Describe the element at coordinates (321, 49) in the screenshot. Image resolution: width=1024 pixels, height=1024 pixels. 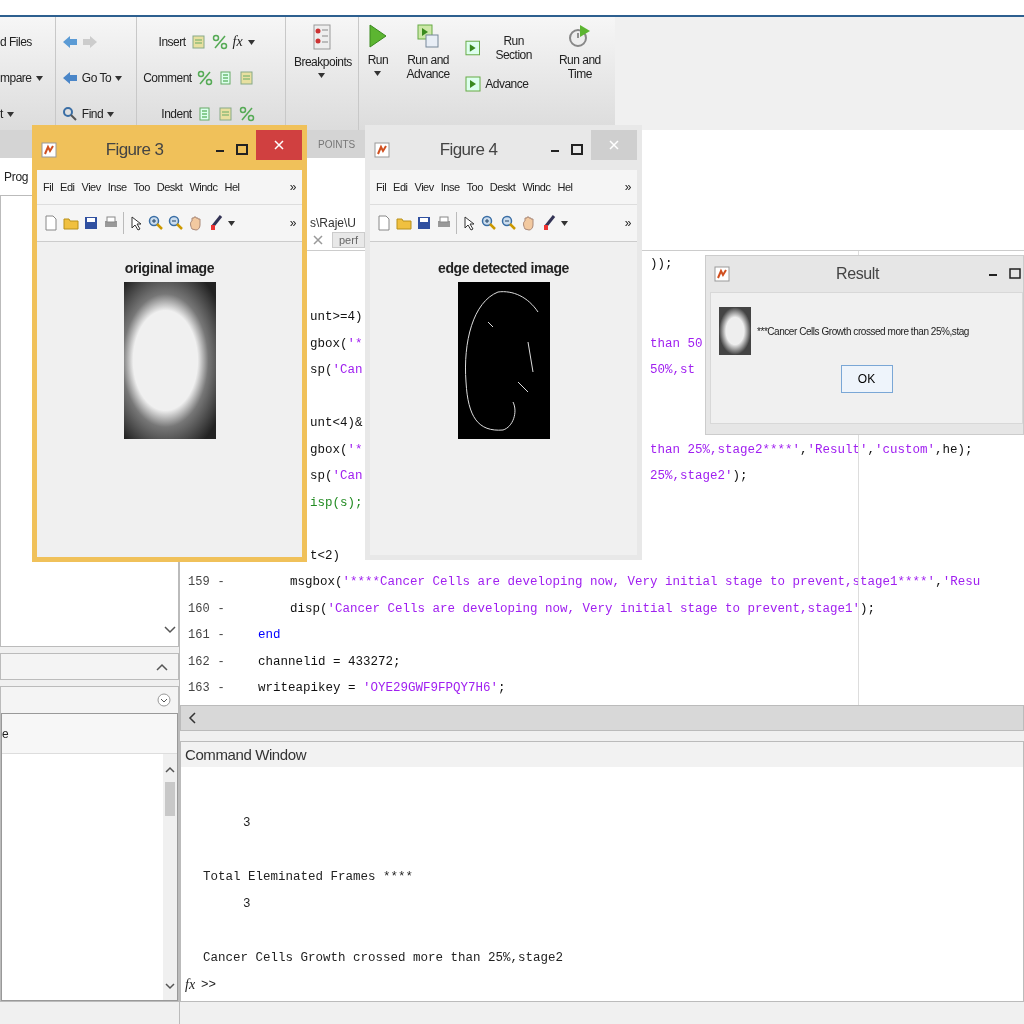
I see `breakpoints-button: Breakpoints` at that location.